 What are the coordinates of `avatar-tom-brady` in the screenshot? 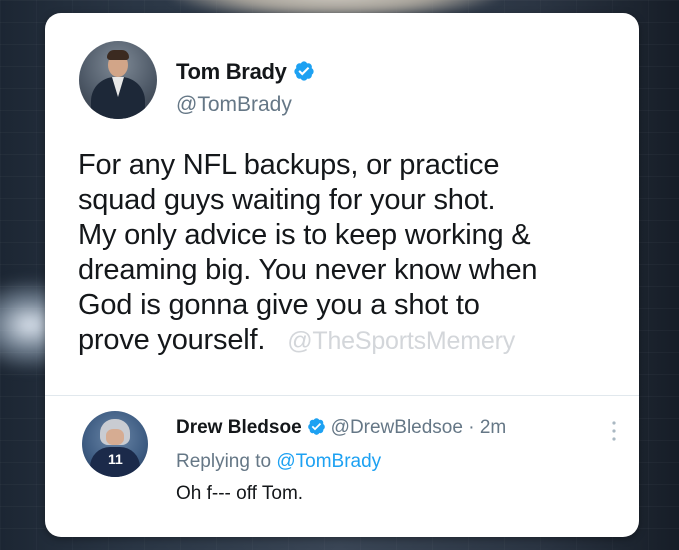 It's located at (118, 80).